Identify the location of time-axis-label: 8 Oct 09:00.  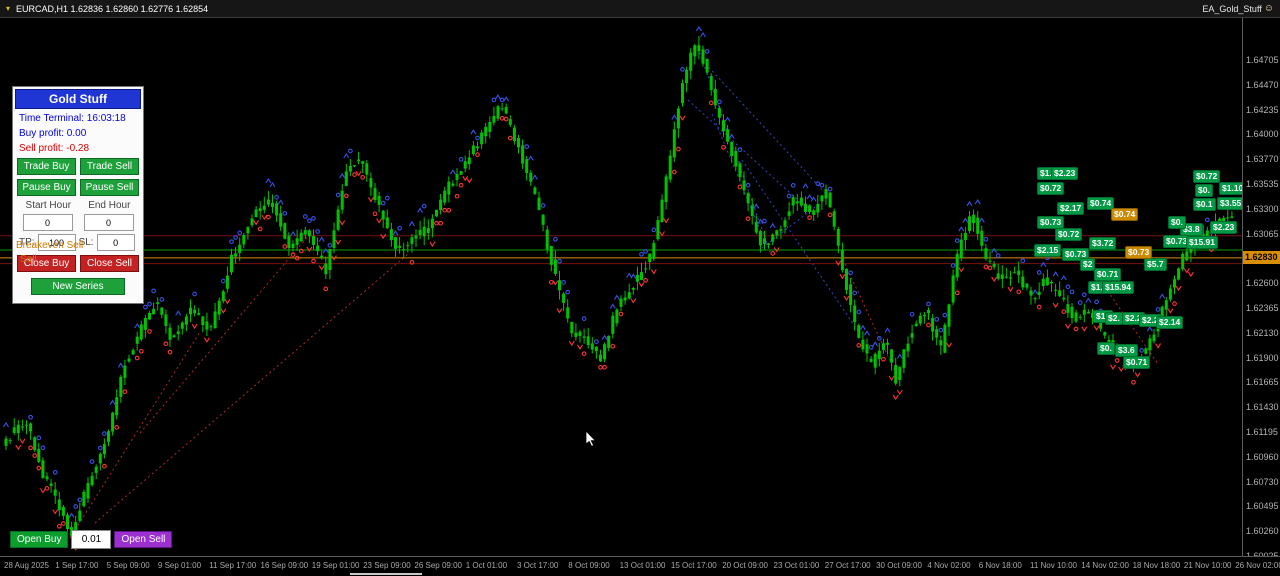
(589, 565).